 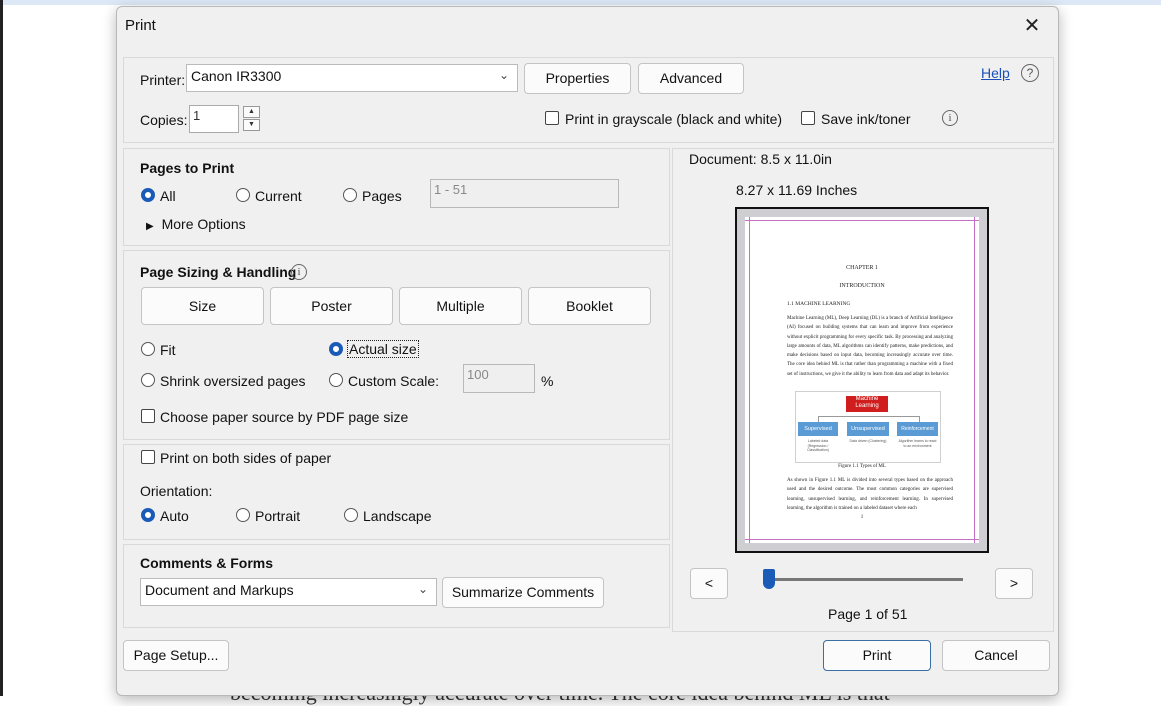 I want to click on paper-source-label: Choose paper source by PDF page size, so click(x=284, y=417).